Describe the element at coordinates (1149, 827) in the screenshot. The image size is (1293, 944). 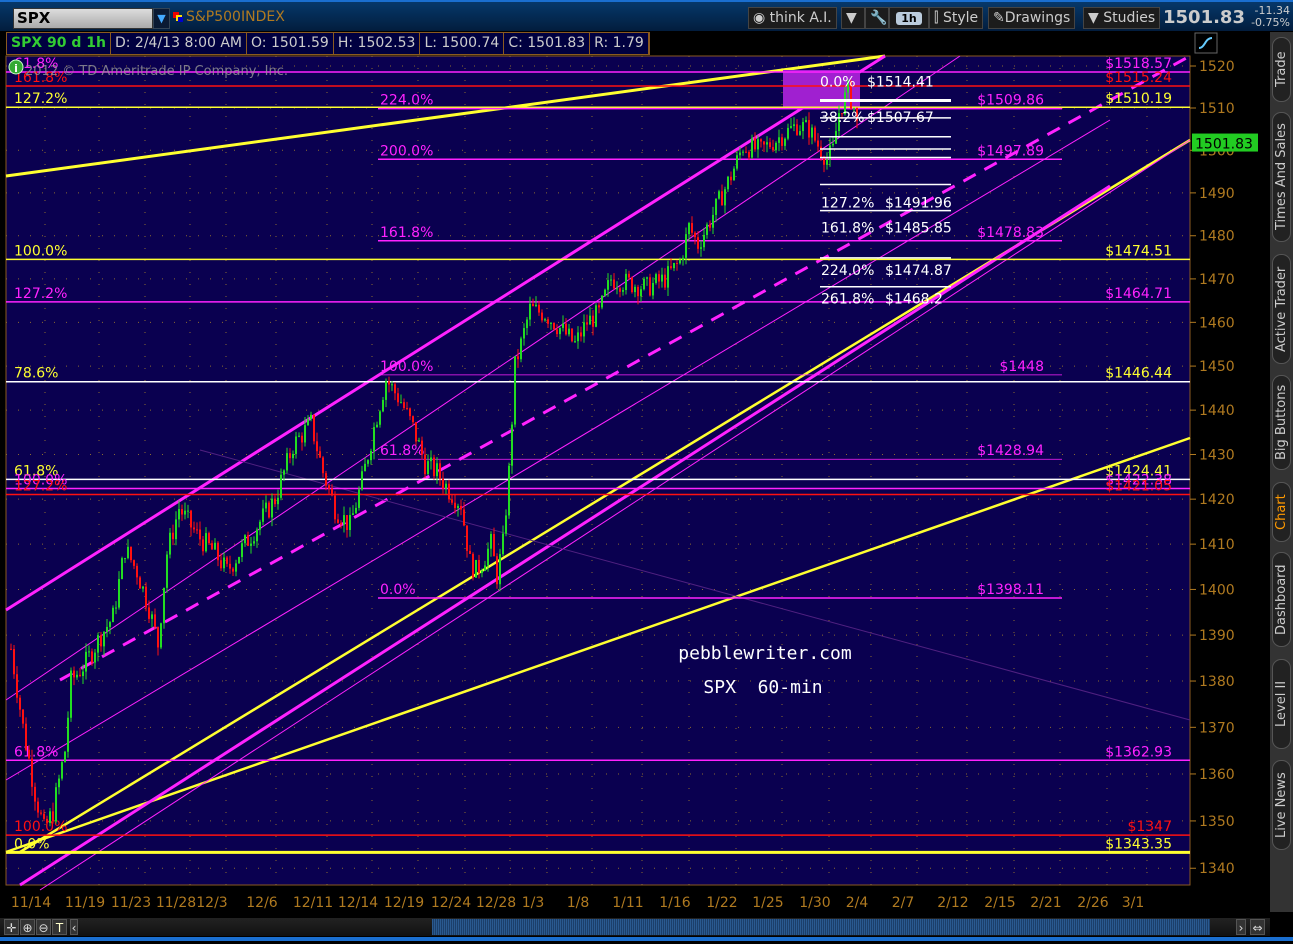
I see `level-right-label: $1347` at that location.